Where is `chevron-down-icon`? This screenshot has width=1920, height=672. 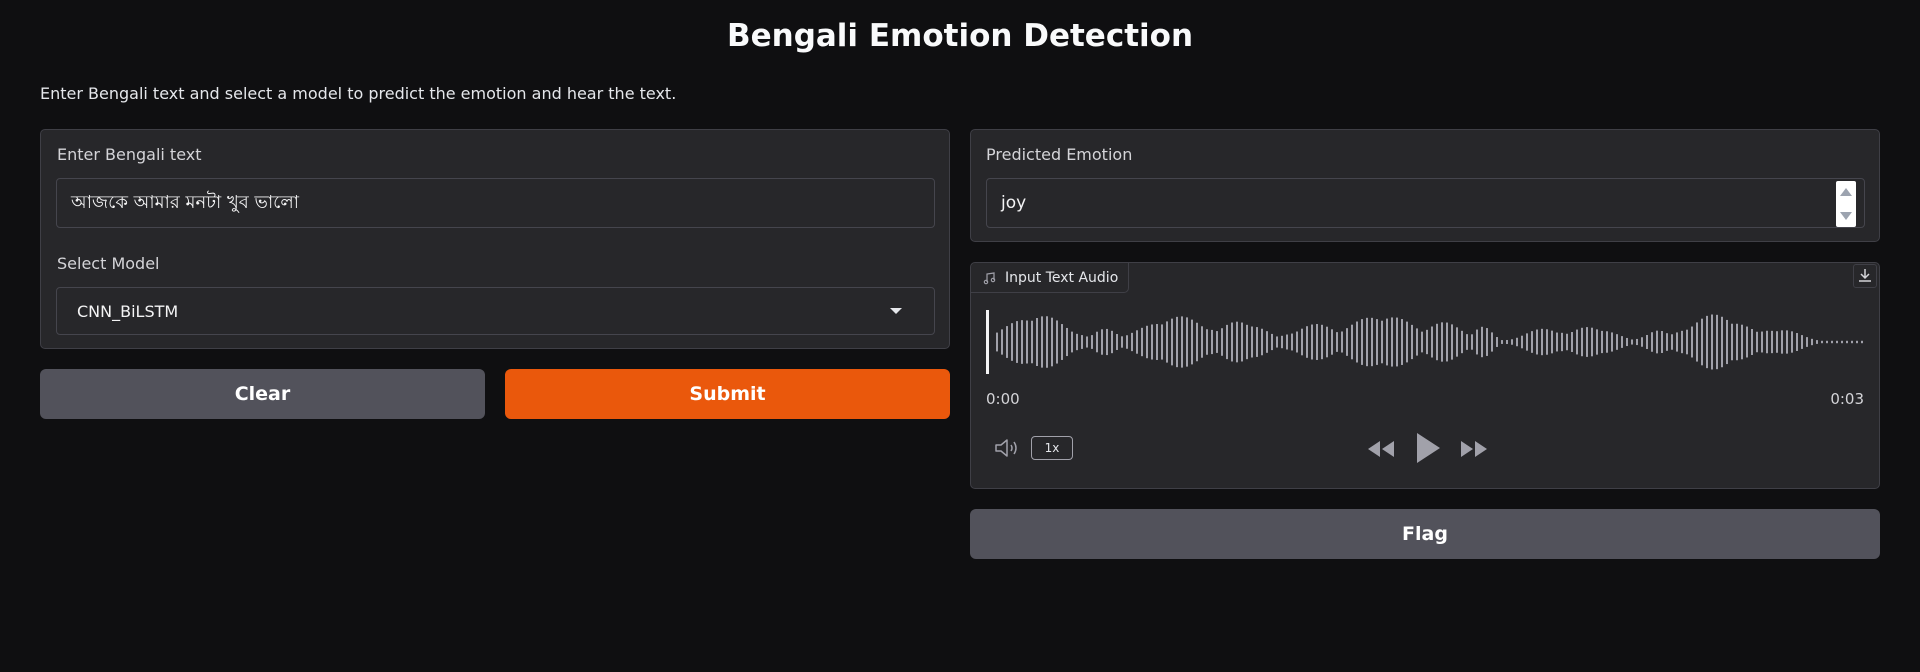 chevron-down-icon is located at coordinates (896, 311).